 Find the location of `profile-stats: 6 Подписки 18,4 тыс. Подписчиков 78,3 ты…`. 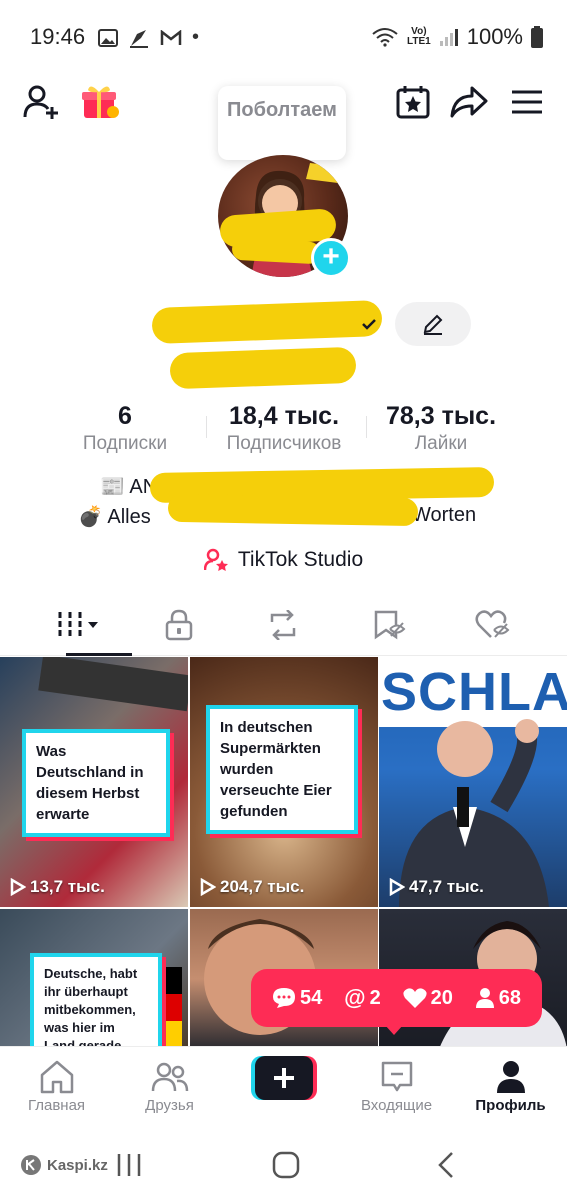

profile-stats: 6 Подписки 18,4 тыс. Подписчиков 78,3 ты… is located at coordinates (283, 432).